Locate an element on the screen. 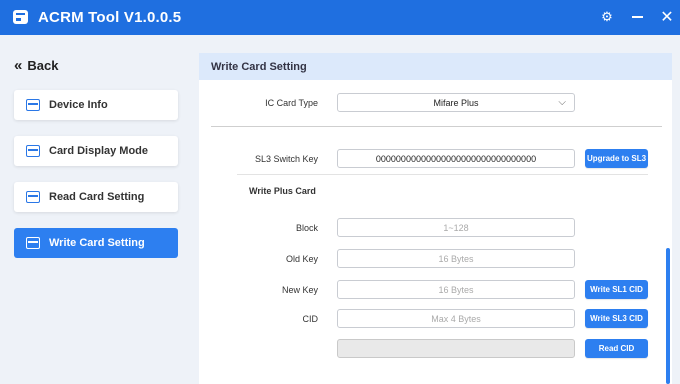  block-input: 1~128 is located at coordinates (456, 227).